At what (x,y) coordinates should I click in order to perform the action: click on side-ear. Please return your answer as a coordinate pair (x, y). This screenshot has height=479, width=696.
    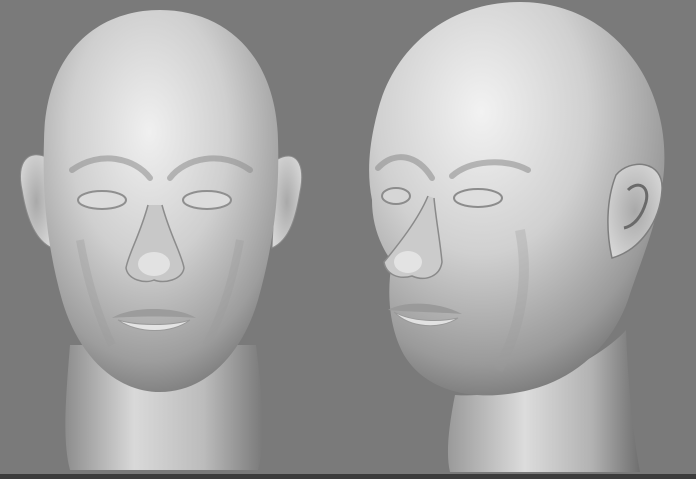
    Looking at the image, I should click on (635, 211).